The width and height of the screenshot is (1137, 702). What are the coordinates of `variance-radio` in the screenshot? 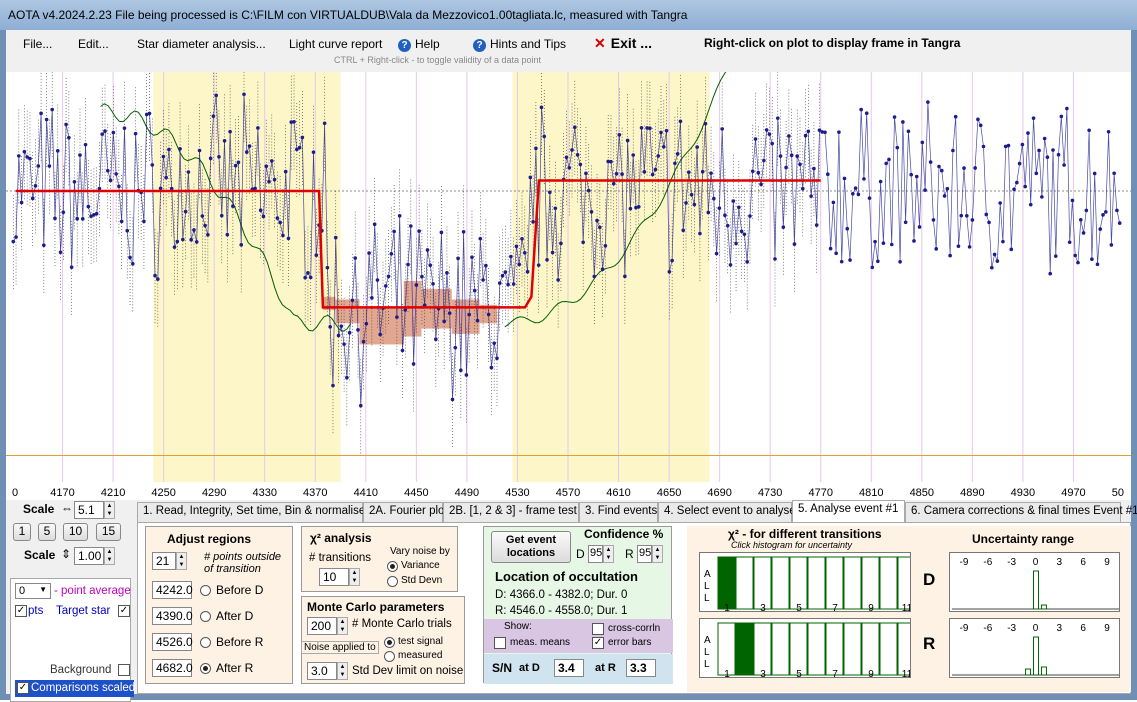 It's located at (392, 566).